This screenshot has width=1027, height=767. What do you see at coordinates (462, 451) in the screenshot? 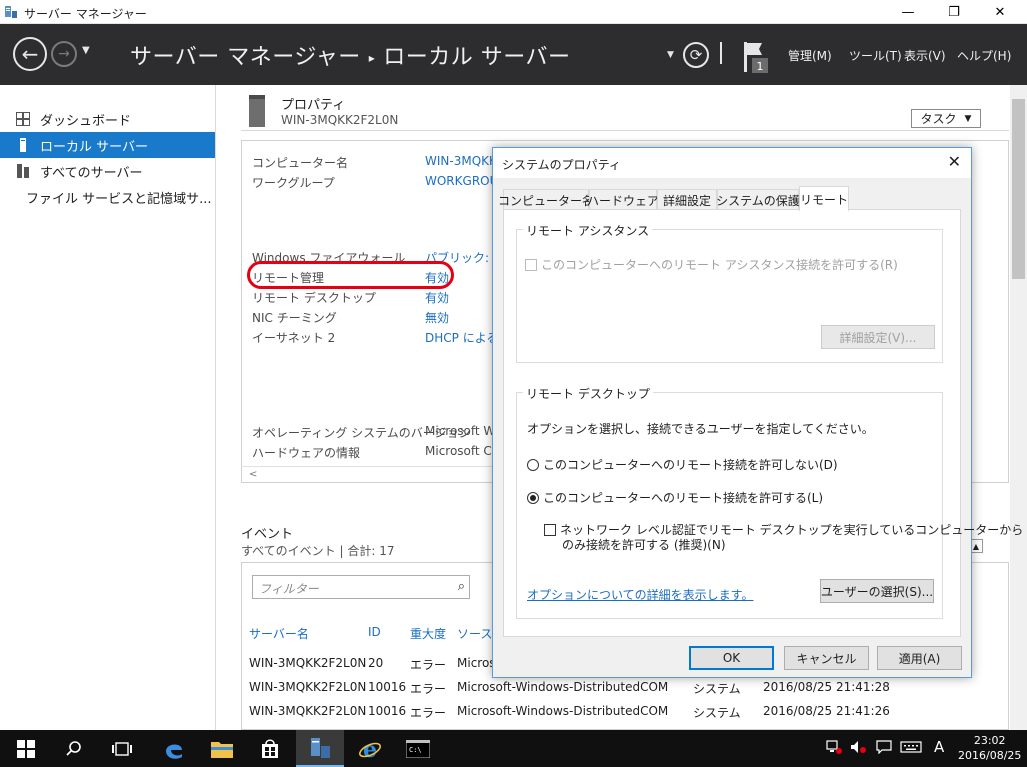
I see `prop-value-hardware: Microsoft Co` at bounding box center [462, 451].